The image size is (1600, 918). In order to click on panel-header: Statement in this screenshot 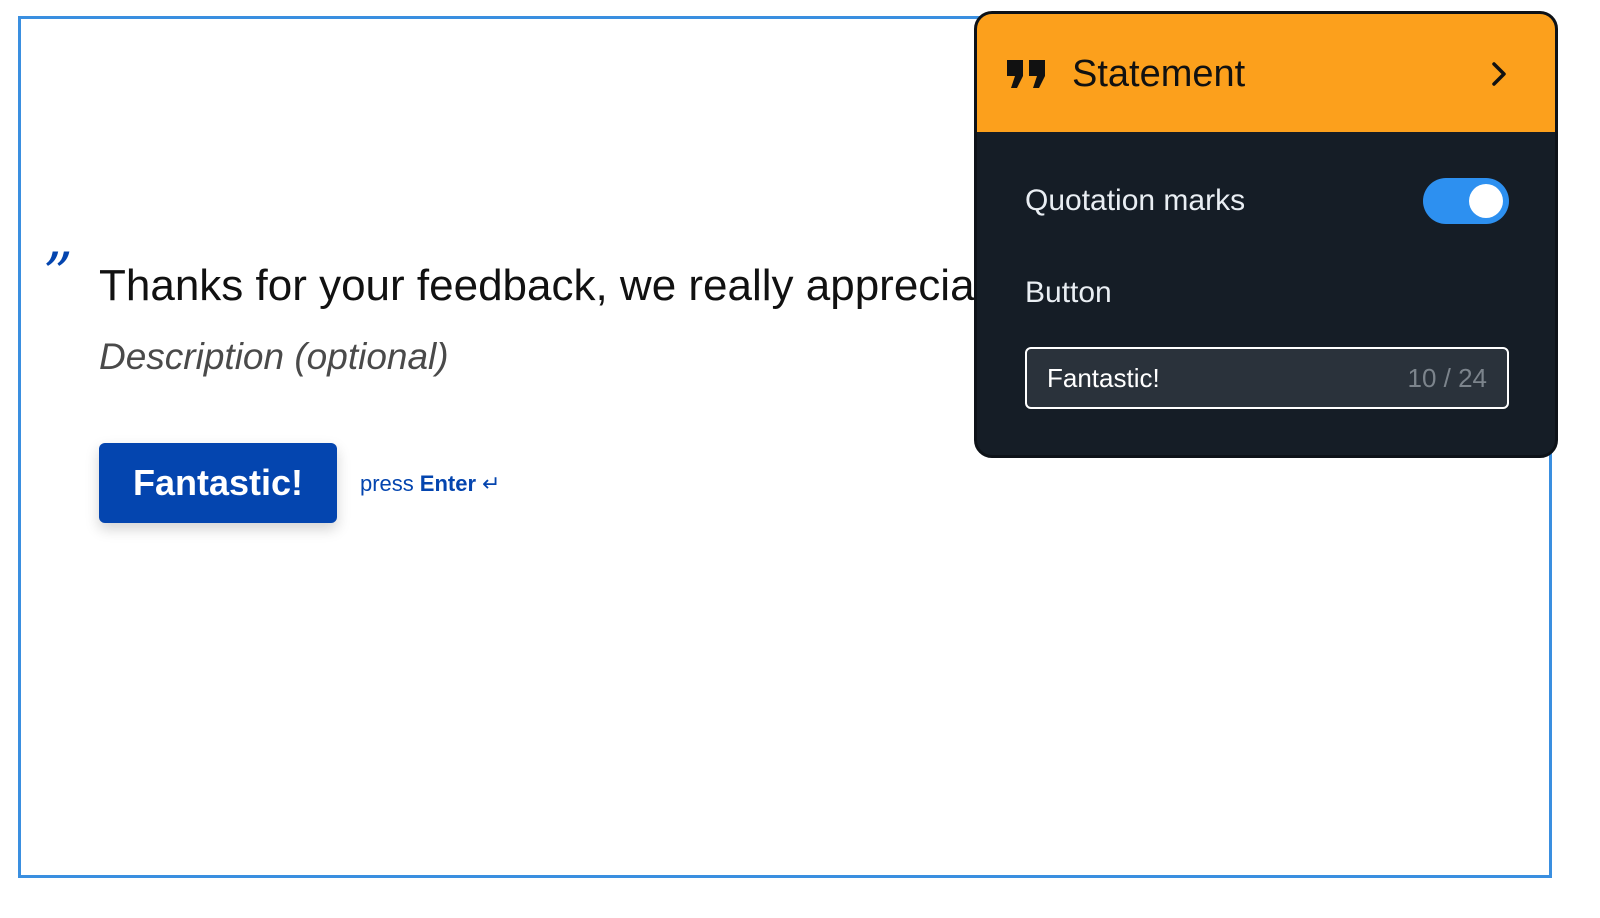, I will do `click(1266, 73)`.